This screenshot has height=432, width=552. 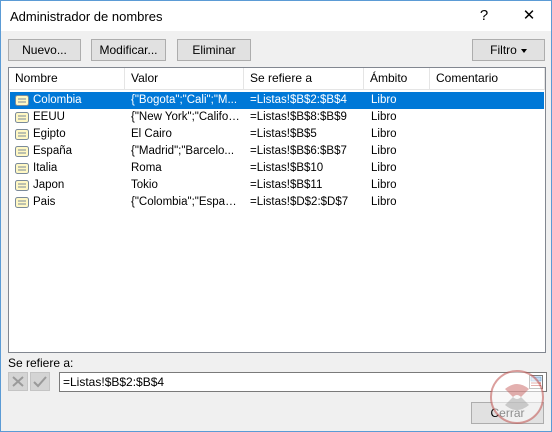 What do you see at coordinates (49, 117) in the screenshot?
I see `name-cell: EEUU` at bounding box center [49, 117].